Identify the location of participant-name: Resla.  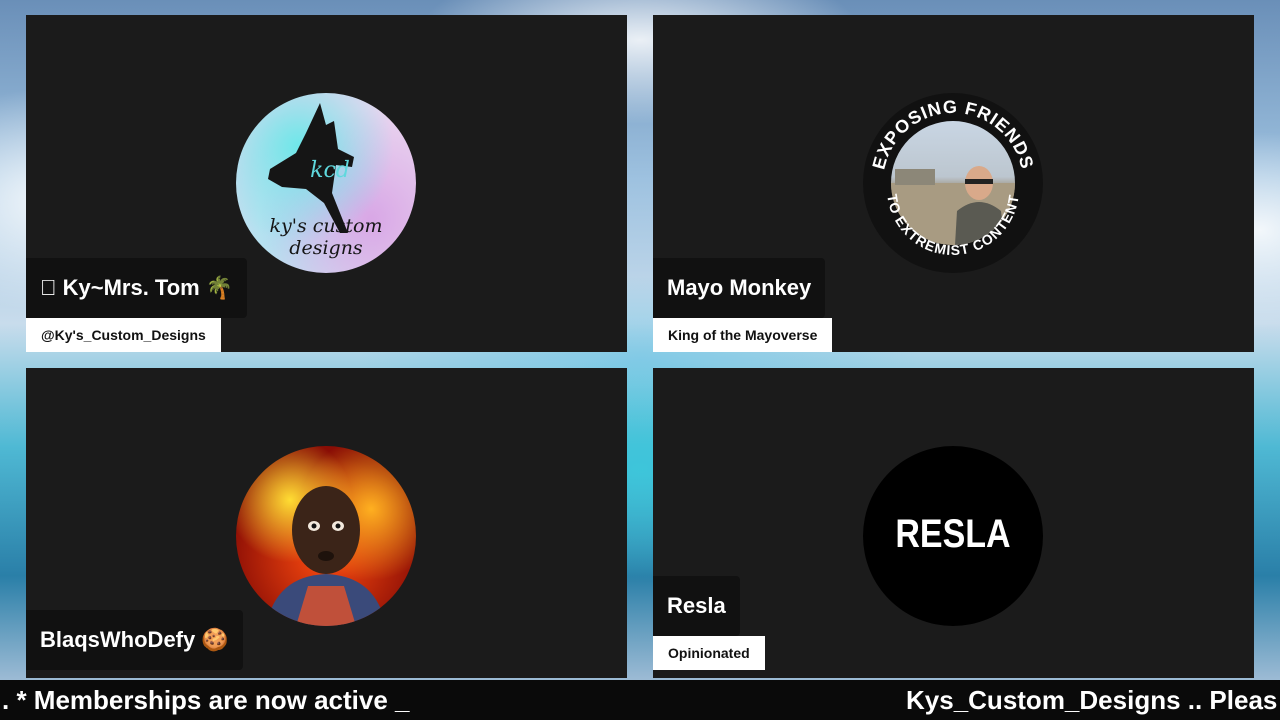
(696, 606).